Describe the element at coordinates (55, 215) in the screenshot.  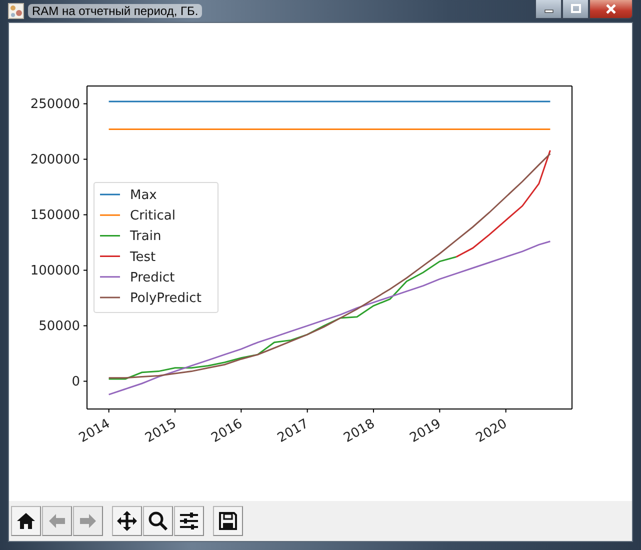
I see `tick-label: 150000` at that location.